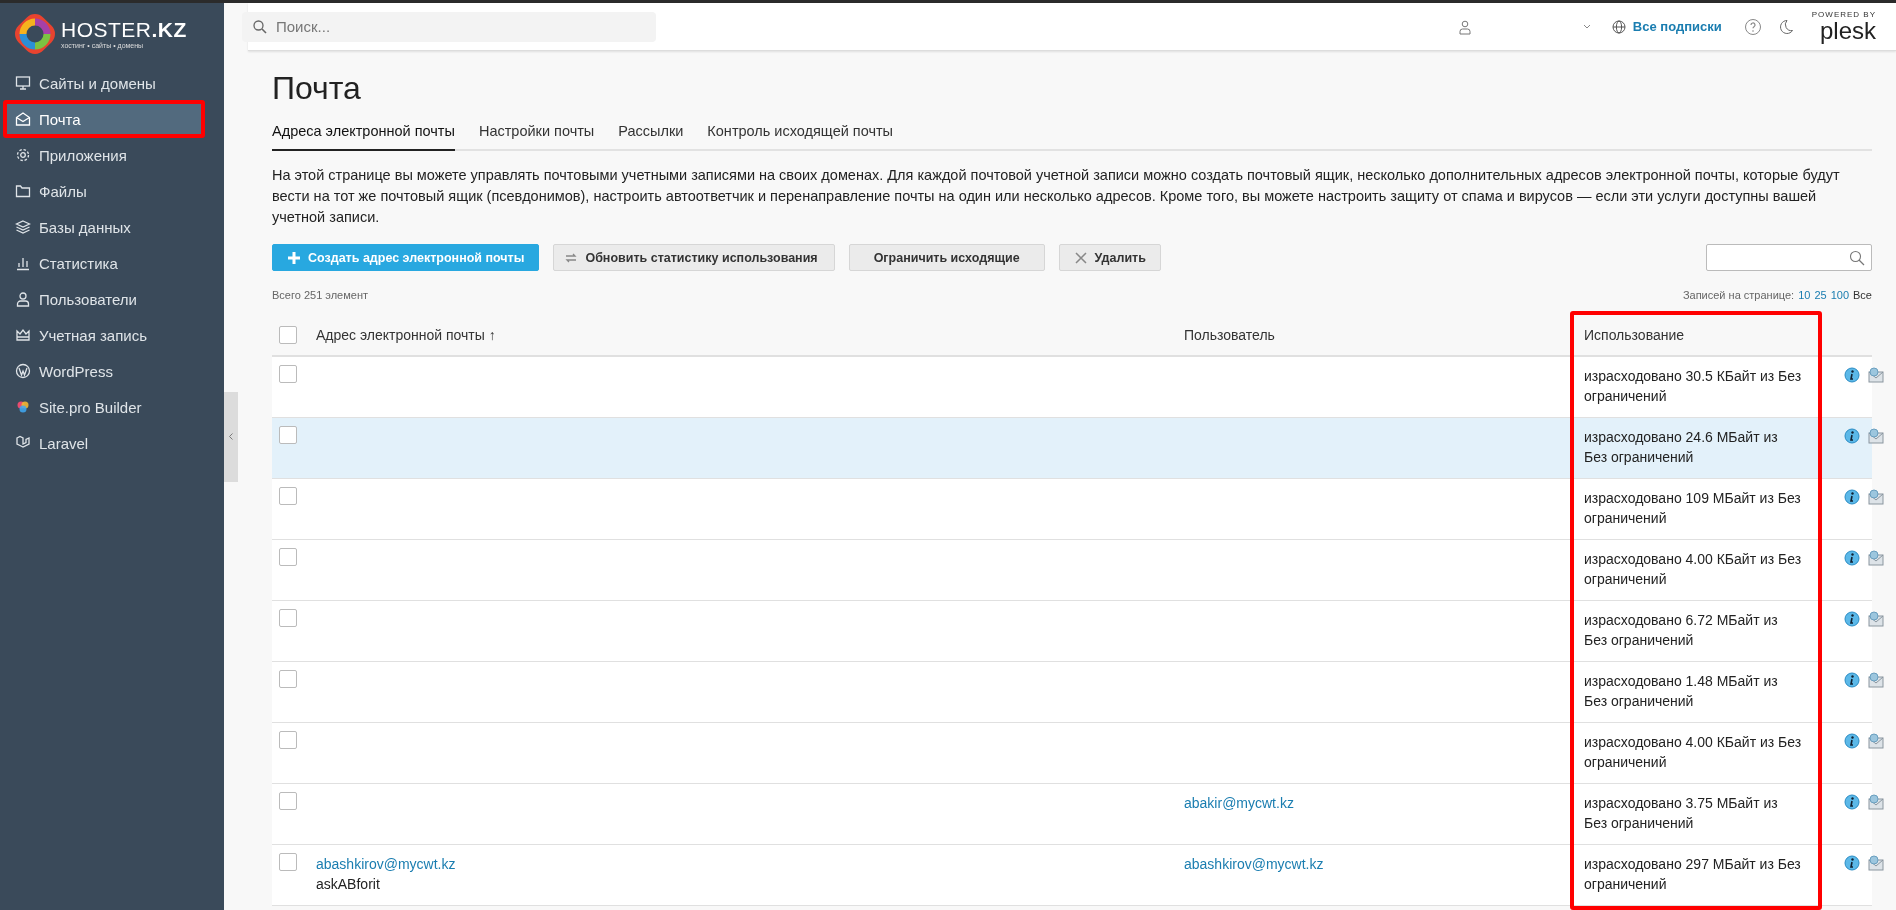 Image resolution: width=1896 pixels, height=910 pixels. What do you see at coordinates (294, 257) in the screenshot?
I see `plus-icon` at bounding box center [294, 257].